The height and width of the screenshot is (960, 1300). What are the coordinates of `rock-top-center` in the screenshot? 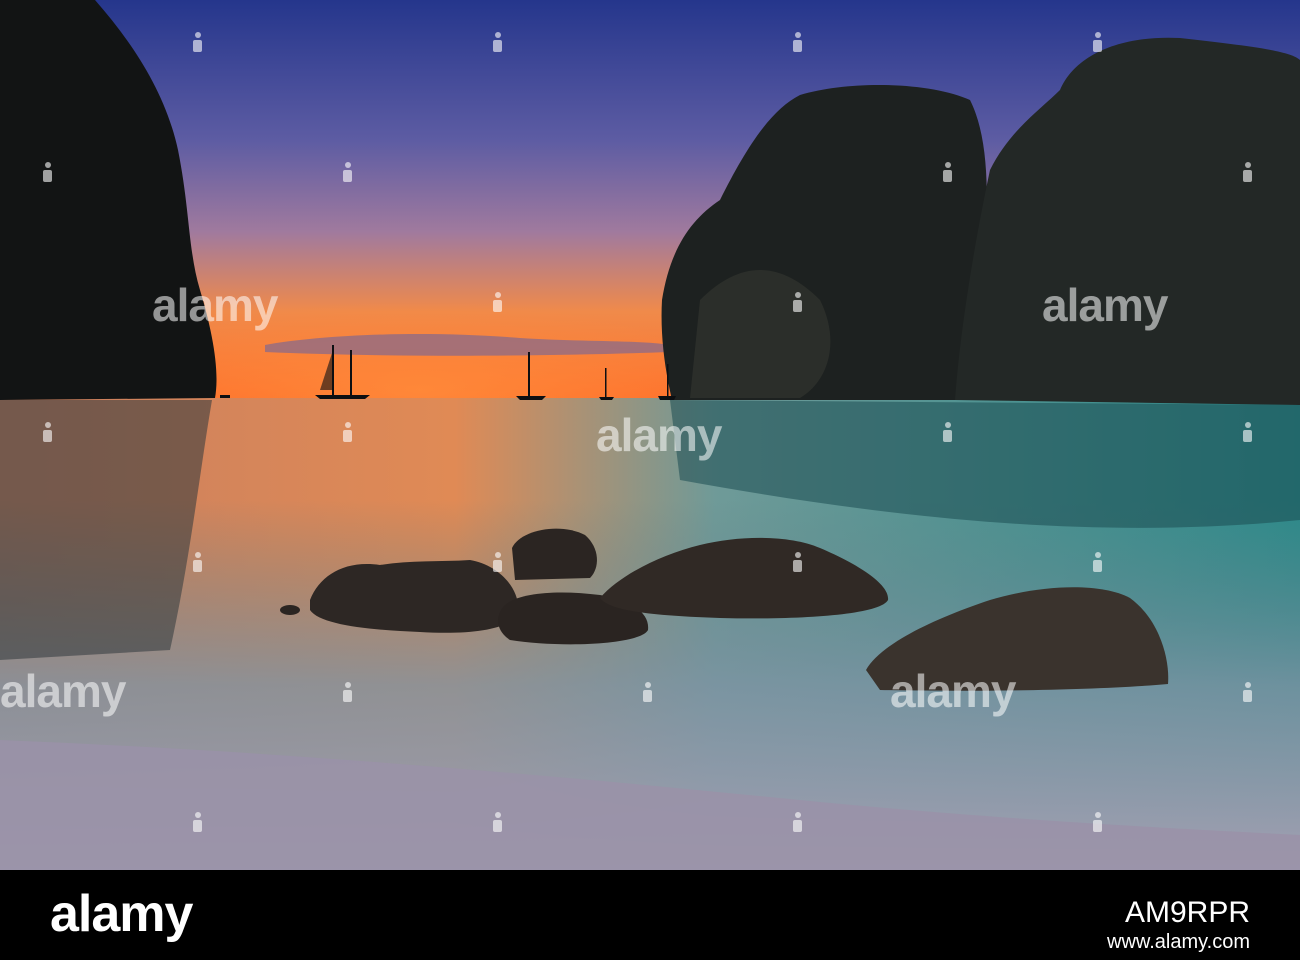 It's located at (554, 554).